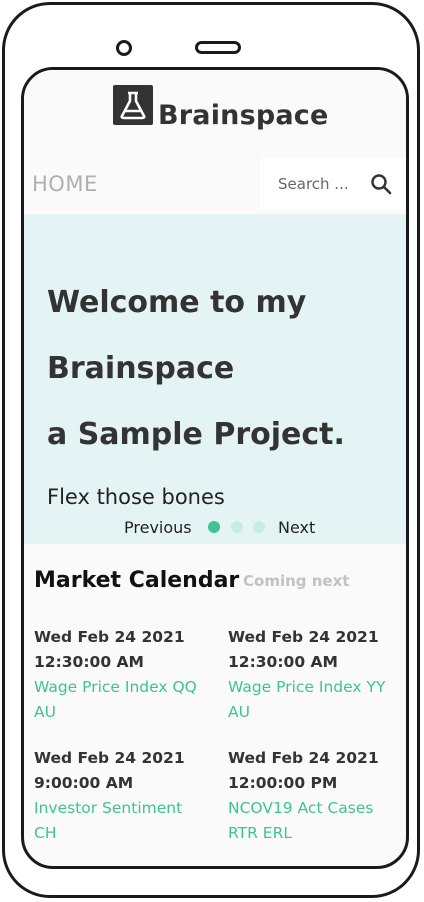 The width and height of the screenshot is (424, 902). I want to click on nav-home-link: HOME, so click(65, 184).